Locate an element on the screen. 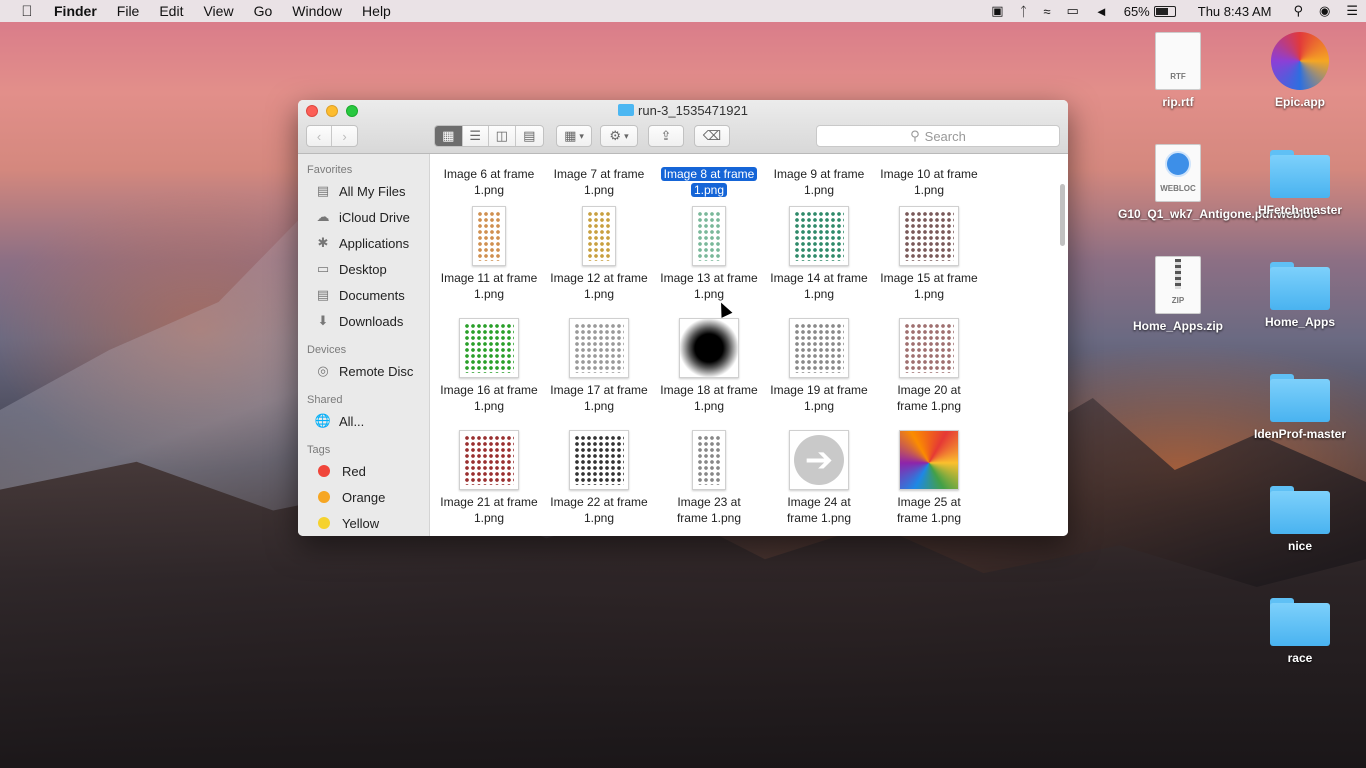 The image size is (1366, 768). desktop-icon-rip-rtf: RTF rip.rtf is located at coordinates (1178, 71).